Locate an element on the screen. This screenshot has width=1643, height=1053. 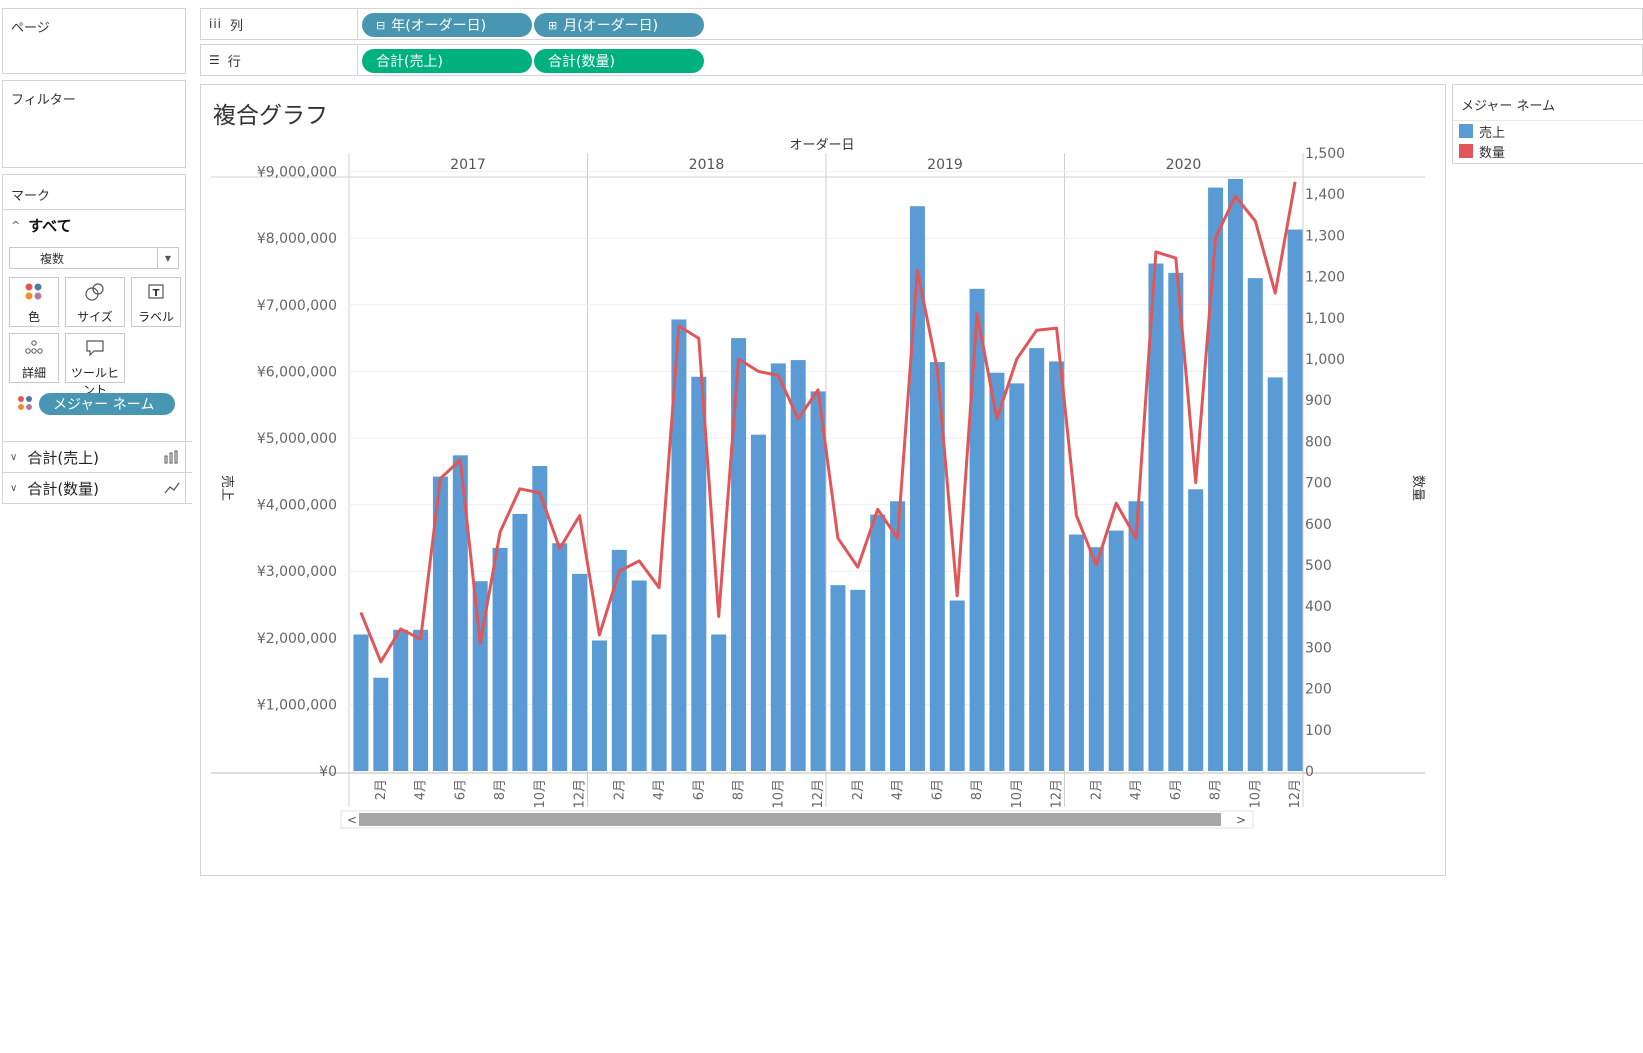
y-right-tick: 100 is located at coordinates (1318, 731).